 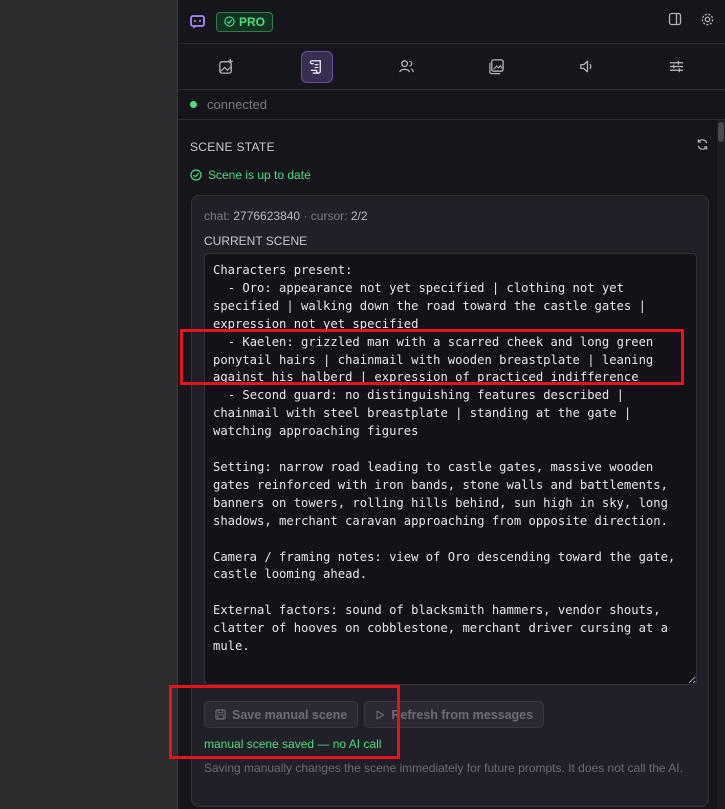 I want to click on saved-message: manual scene saved — no AI call, so click(x=293, y=744).